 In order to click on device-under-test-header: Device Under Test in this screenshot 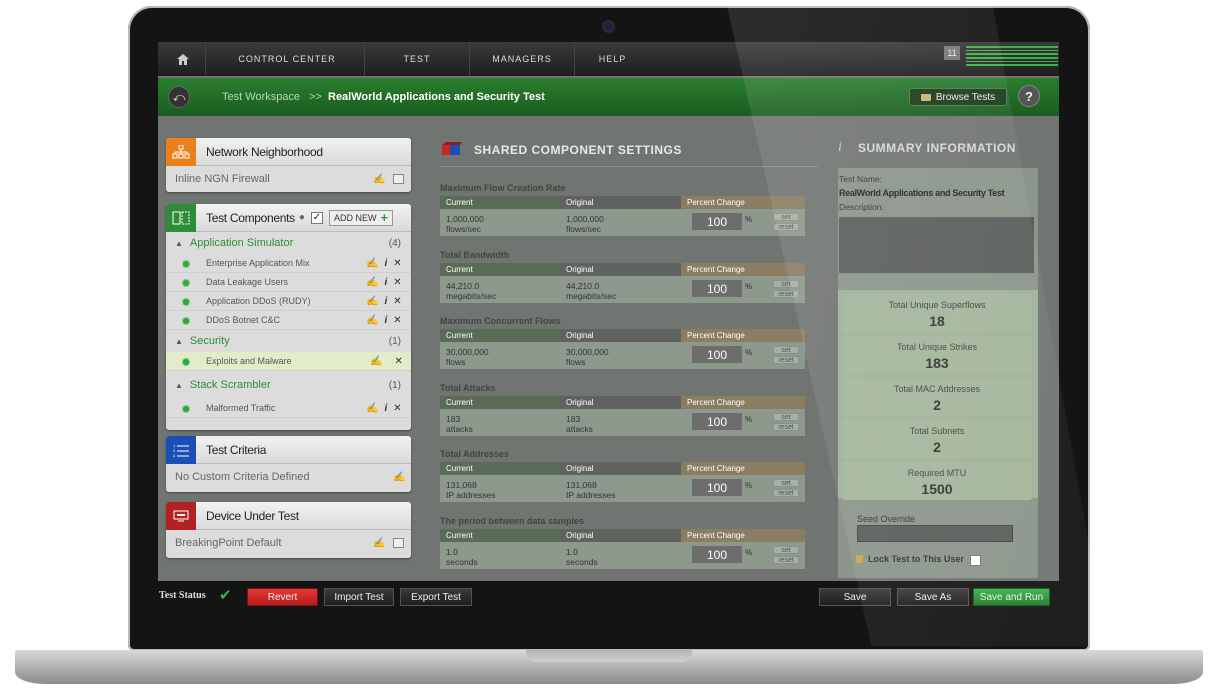, I will do `click(288, 516)`.